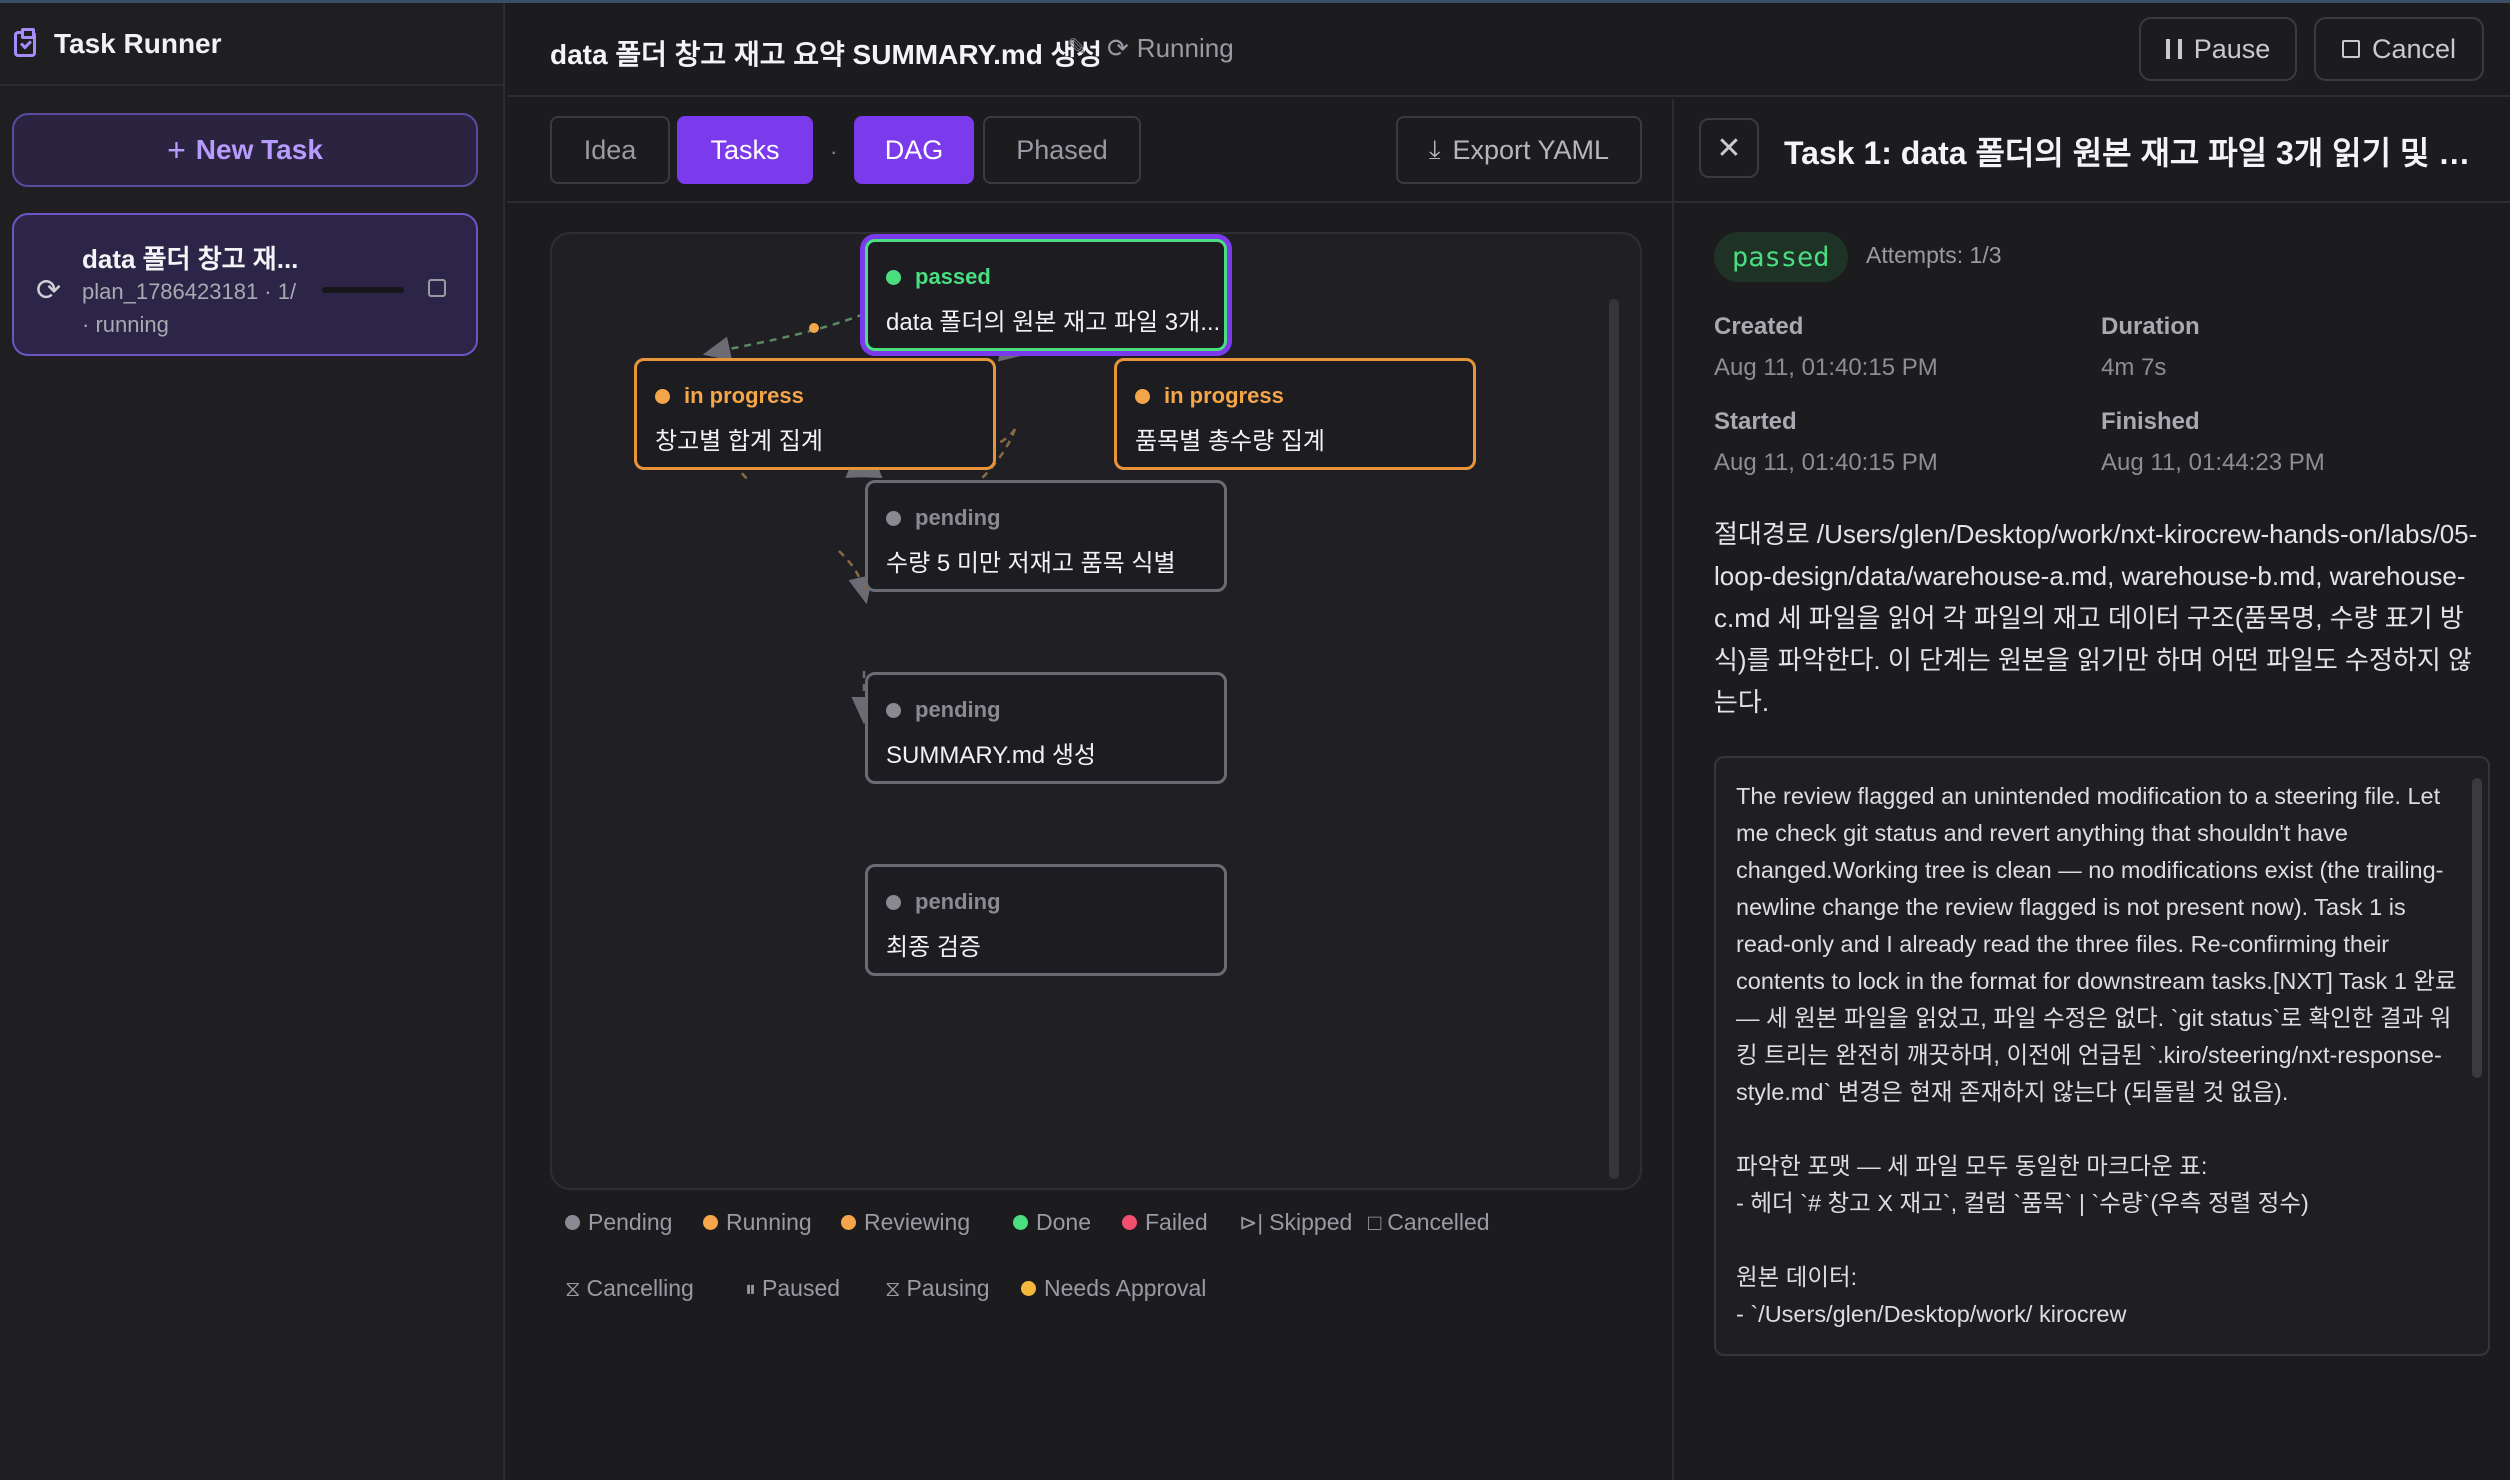 The width and height of the screenshot is (2510, 1480). What do you see at coordinates (618, 1222) in the screenshot?
I see `legend-pending: Pending` at bounding box center [618, 1222].